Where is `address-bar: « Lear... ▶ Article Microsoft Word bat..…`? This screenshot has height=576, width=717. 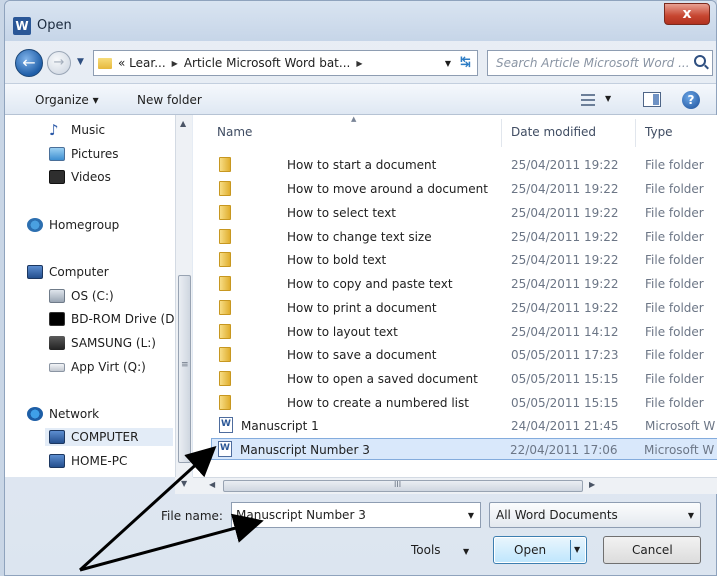
address-bar: « Lear... ▶ Article Microsoft Word bat..… is located at coordinates (285, 63).